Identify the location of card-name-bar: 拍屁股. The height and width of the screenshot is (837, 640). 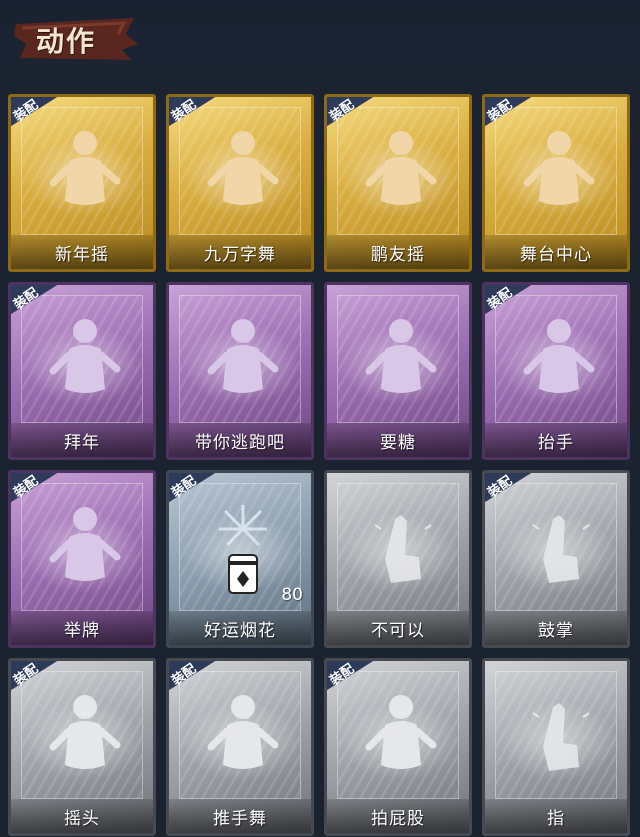
(398, 816).